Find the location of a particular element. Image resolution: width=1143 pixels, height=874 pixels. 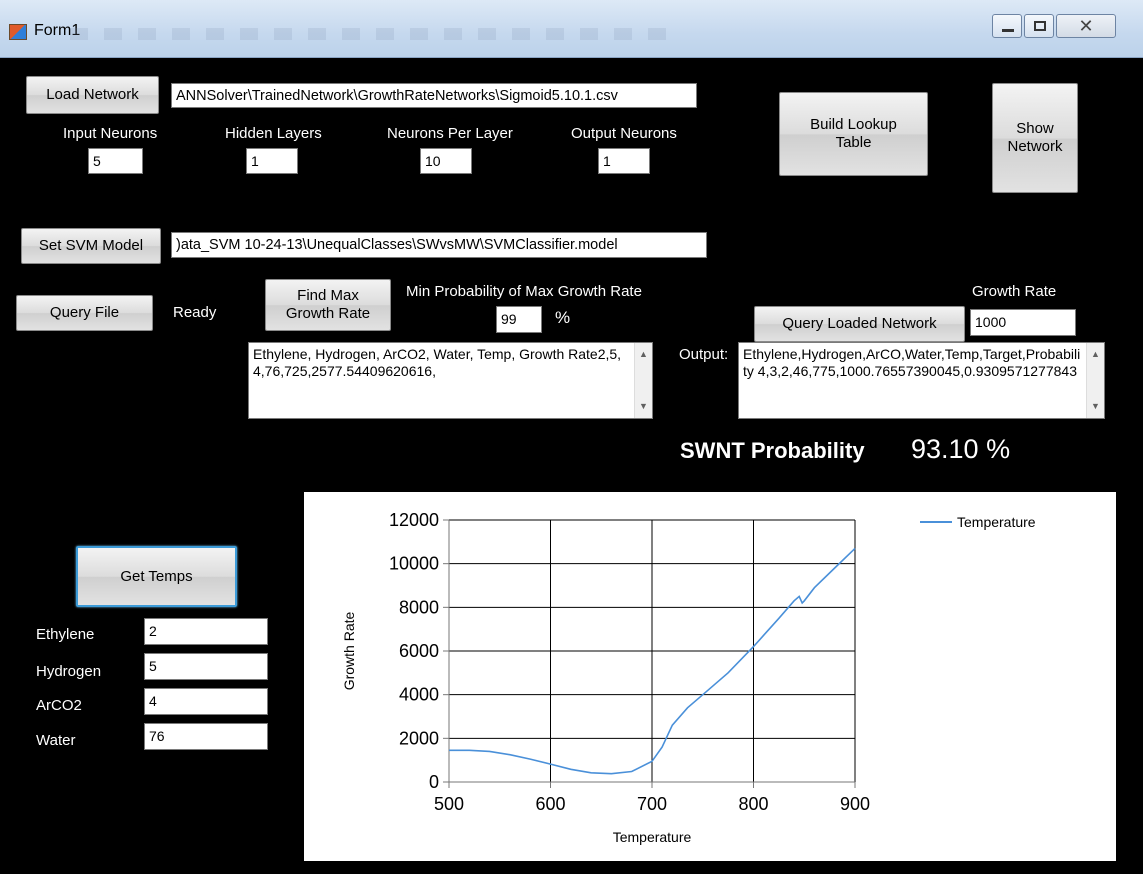

minimize-icon is located at coordinates (1008, 30).